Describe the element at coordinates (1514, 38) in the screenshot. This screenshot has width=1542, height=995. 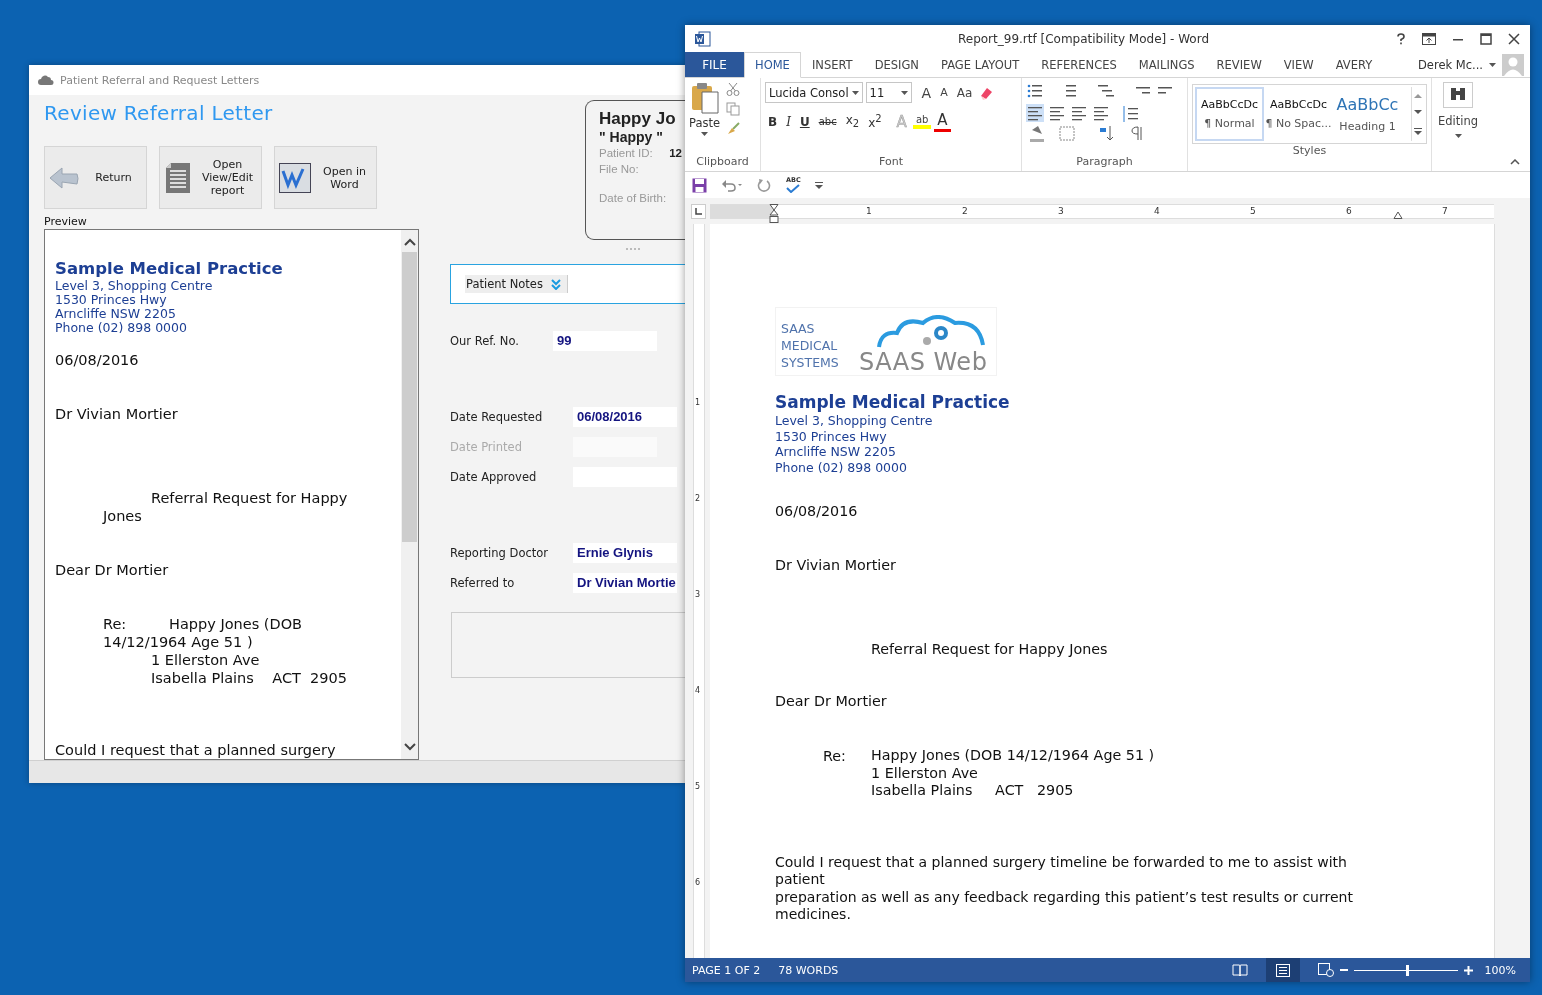
I see `close-icon` at that location.